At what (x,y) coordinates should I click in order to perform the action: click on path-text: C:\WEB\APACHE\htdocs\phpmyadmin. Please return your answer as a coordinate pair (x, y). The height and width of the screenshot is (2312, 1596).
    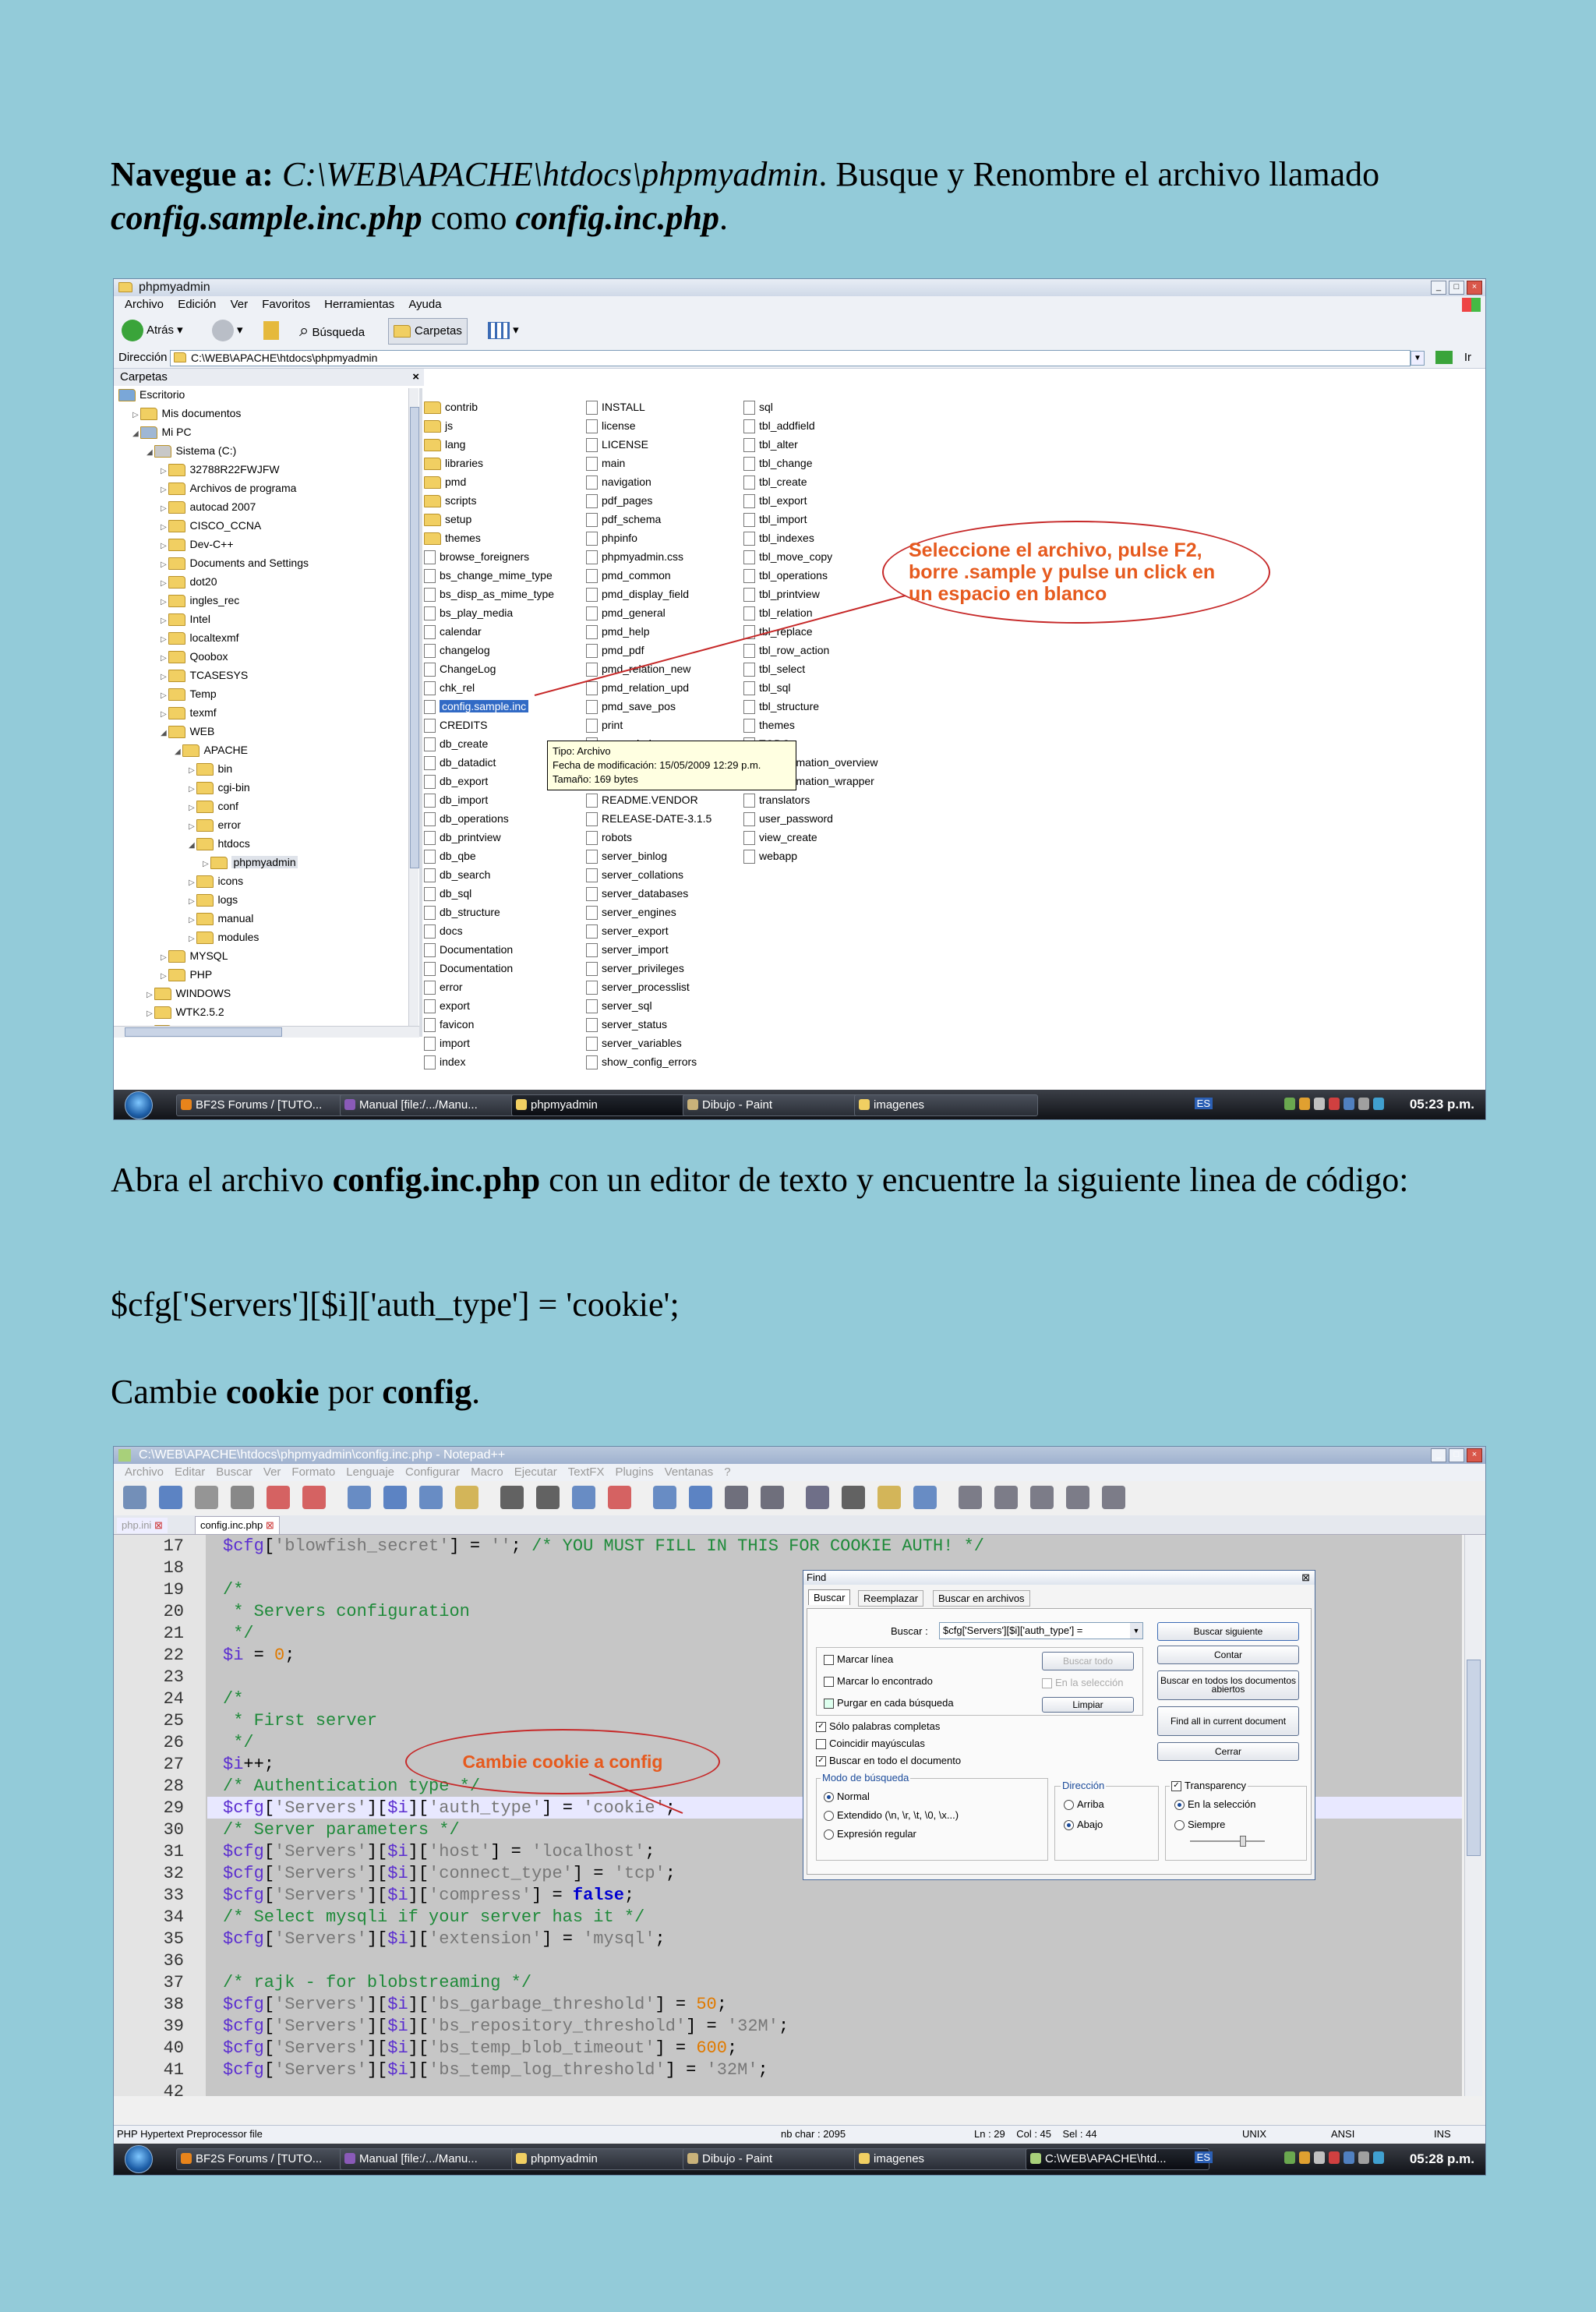
    Looking at the image, I should click on (550, 174).